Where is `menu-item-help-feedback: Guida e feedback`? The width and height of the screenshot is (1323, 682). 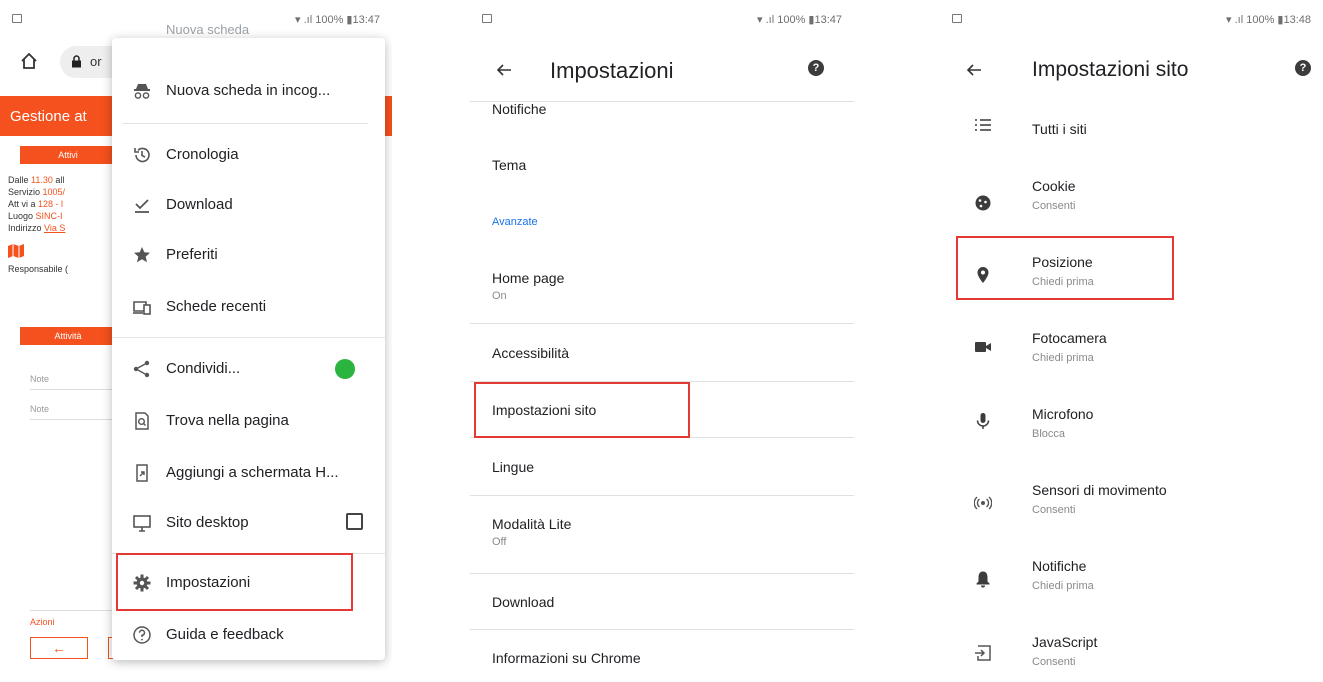
menu-item-help-feedback: Guida e feedback is located at coordinates (248, 635).